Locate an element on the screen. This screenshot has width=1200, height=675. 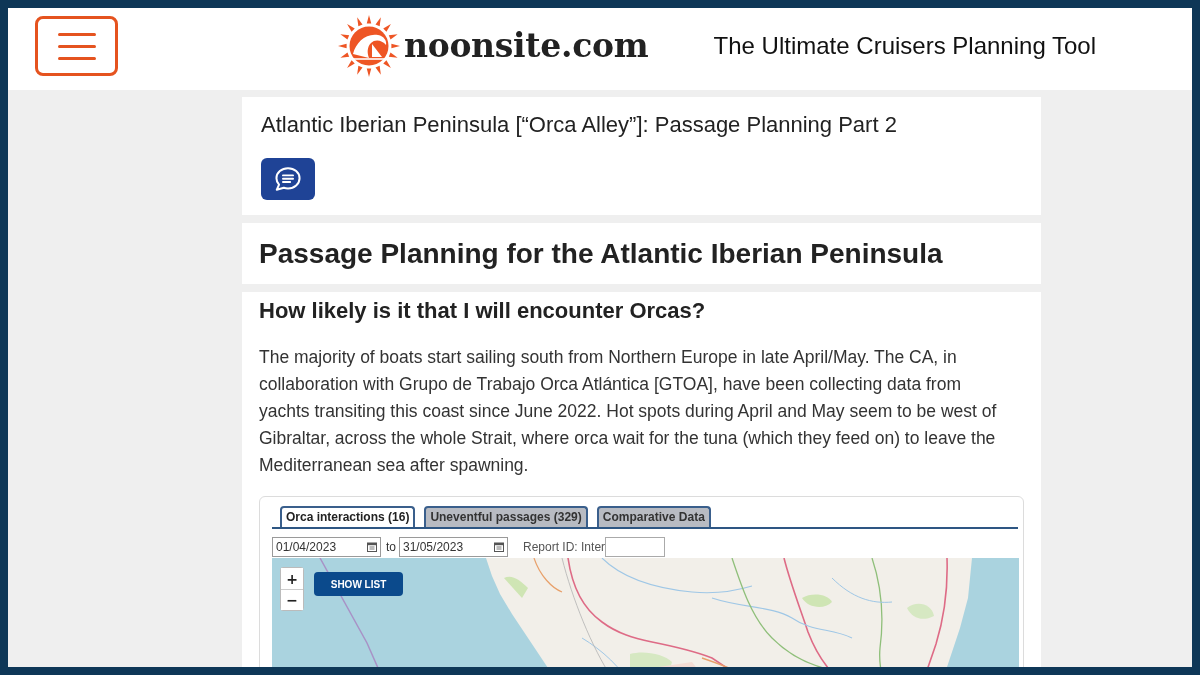
to-label: to is located at coordinates (391, 547).